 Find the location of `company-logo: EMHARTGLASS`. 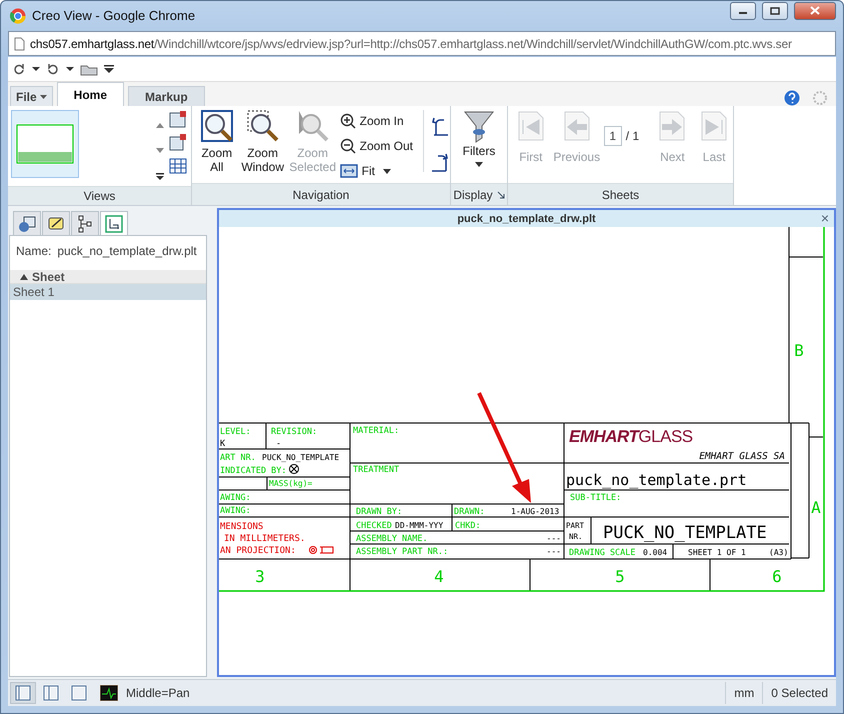

company-logo: EMHARTGLASS is located at coordinates (631, 436).